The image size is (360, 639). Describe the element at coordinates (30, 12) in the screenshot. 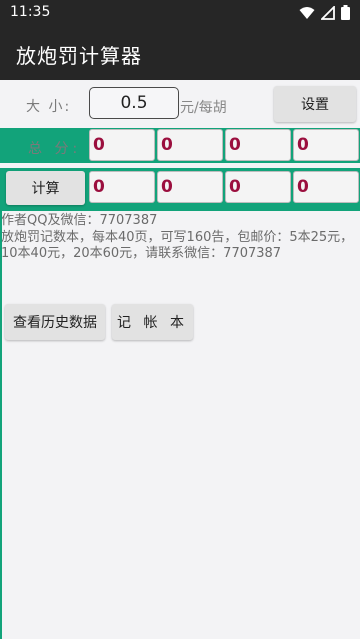

I see `status-time: 11:35` at that location.